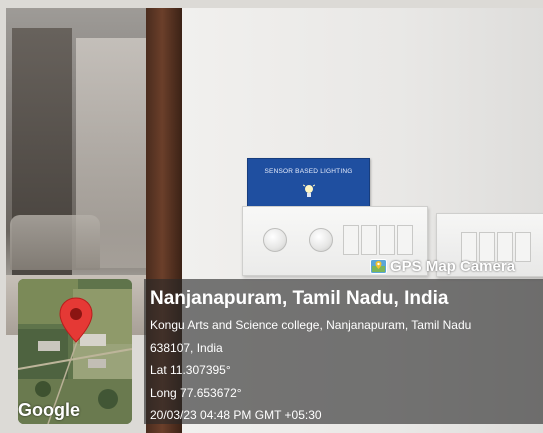 This screenshot has width=543, height=433. I want to click on sensor-lighting-sign: SENSOR BASED LIGHTING, so click(308, 184).